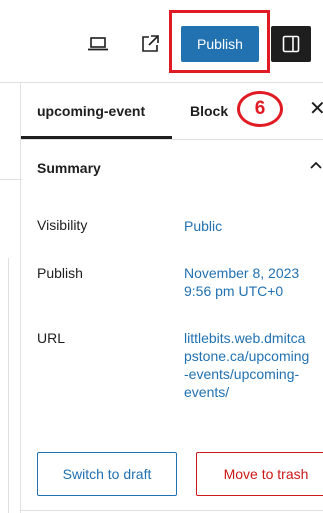  I want to click on laptop-icon, so click(98, 44).